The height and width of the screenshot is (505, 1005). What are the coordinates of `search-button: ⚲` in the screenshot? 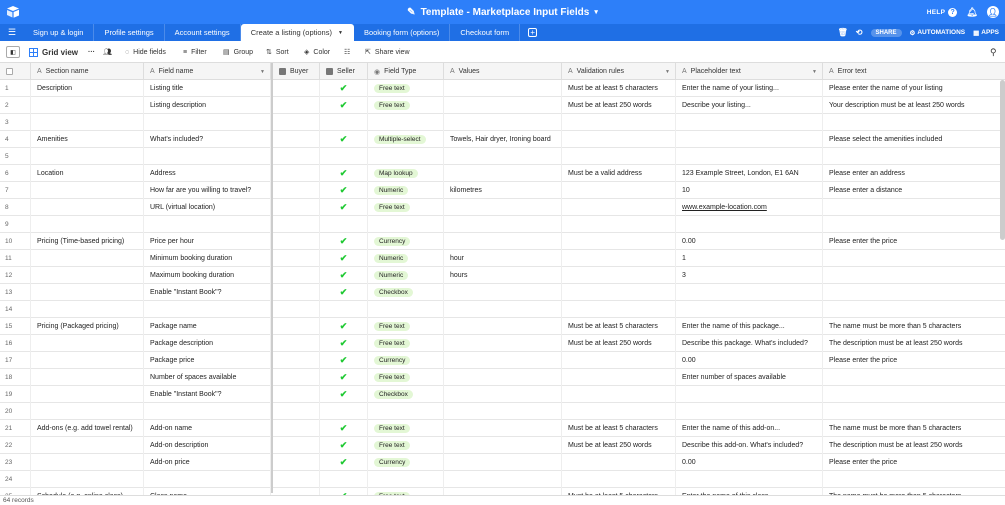 It's located at (993, 52).